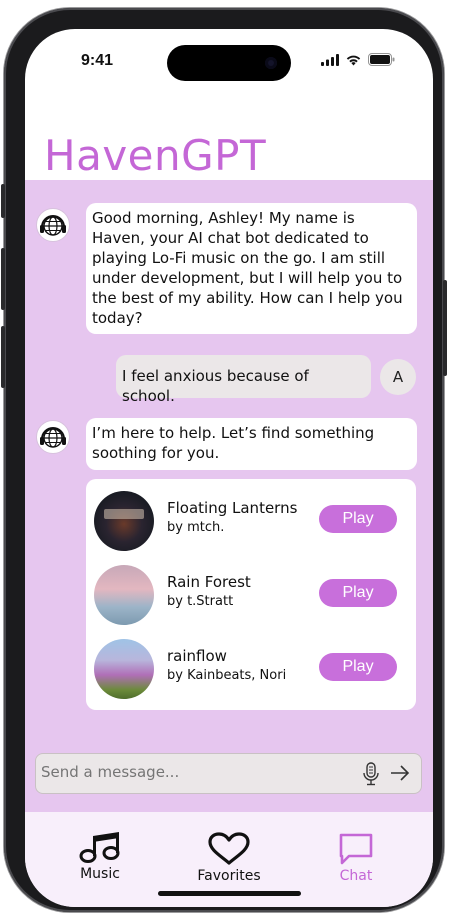 The height and width of the screenshot is (920, 450). Describe the element at coordinates (398, 377) in the screenshot. I see `user-avatar: A` at that location.